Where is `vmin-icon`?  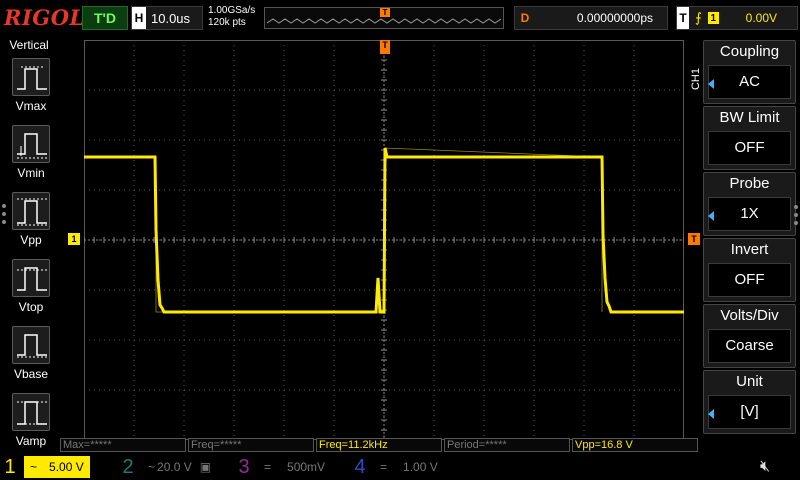
vmin-icon is located at coordinates (31, 144).